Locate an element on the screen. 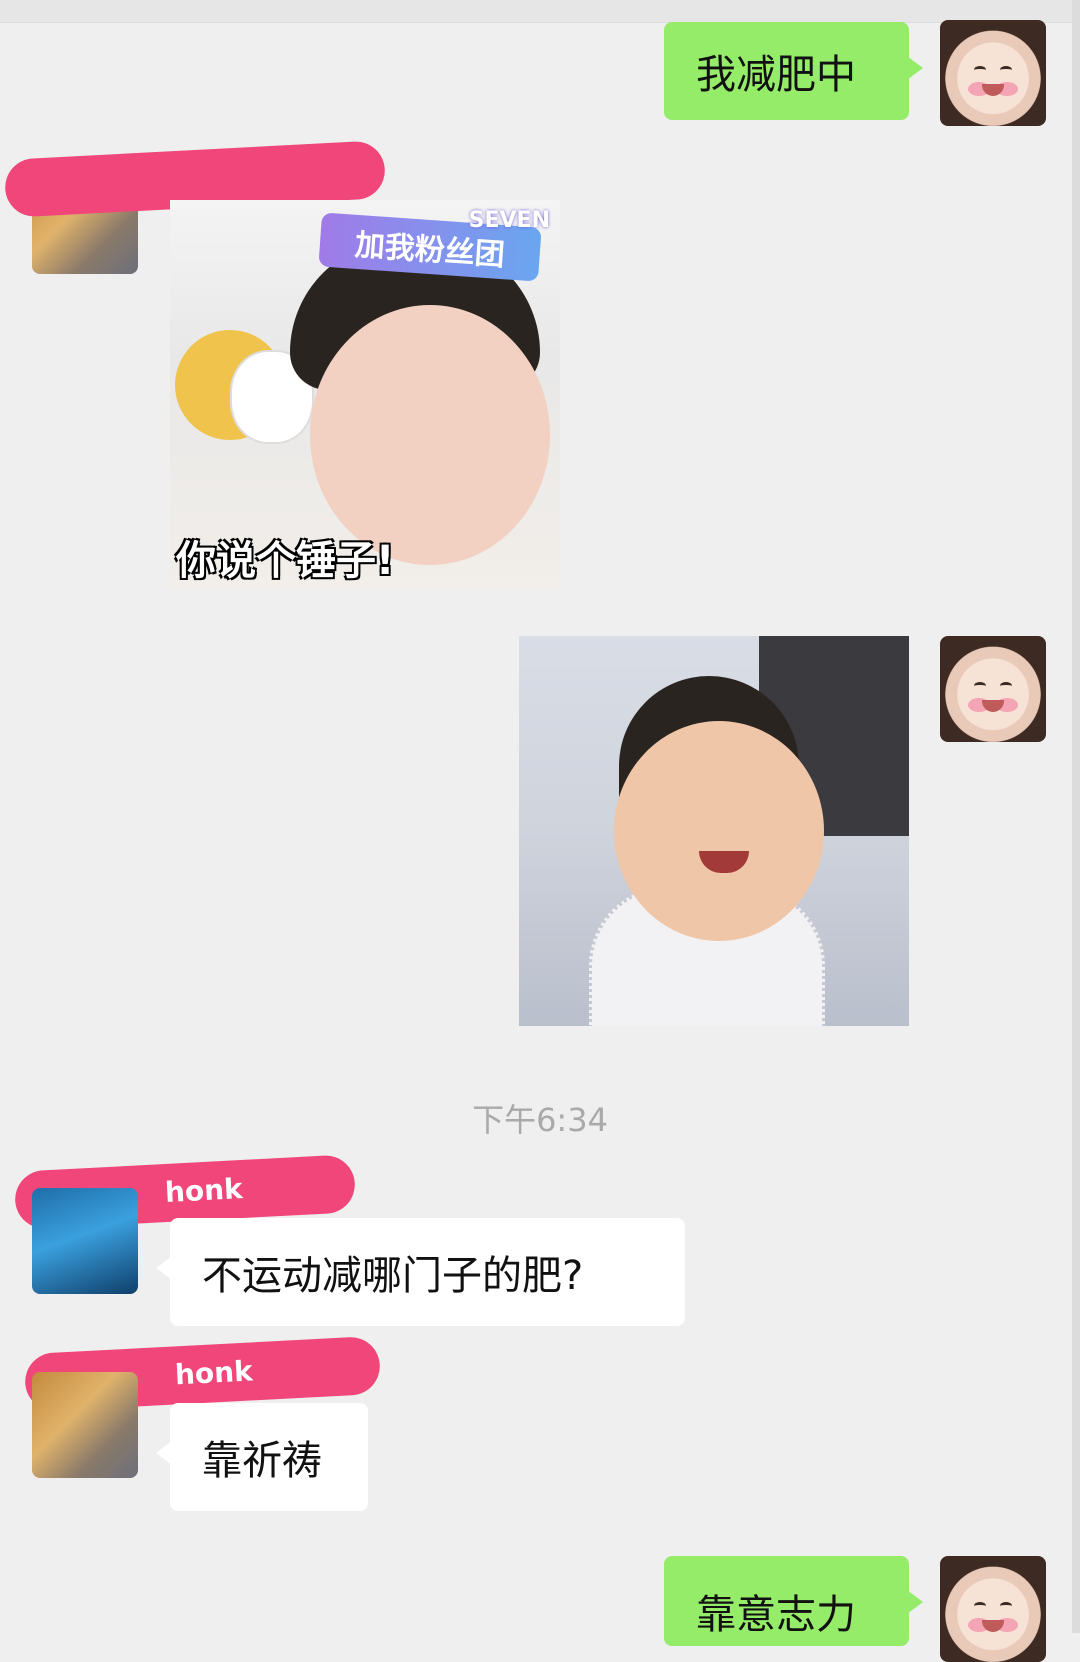 This screenshot has width=1080, height=1662. message-text: 我减肥中 is located at coordinates (776, 75).